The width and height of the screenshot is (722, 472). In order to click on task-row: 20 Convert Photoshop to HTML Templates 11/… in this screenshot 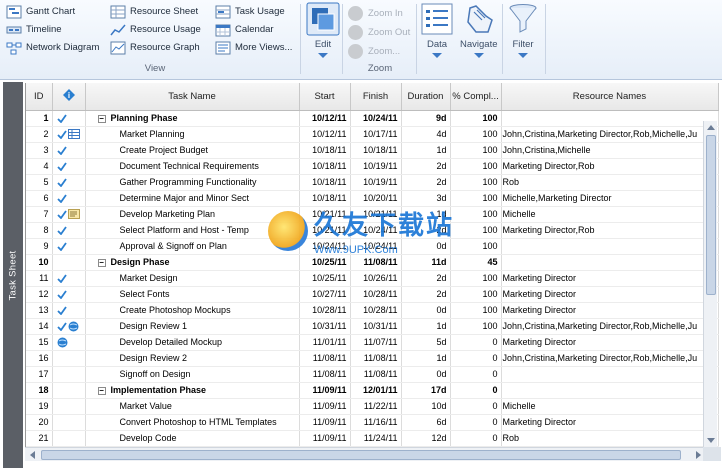, I will do `click(372, 422)`.